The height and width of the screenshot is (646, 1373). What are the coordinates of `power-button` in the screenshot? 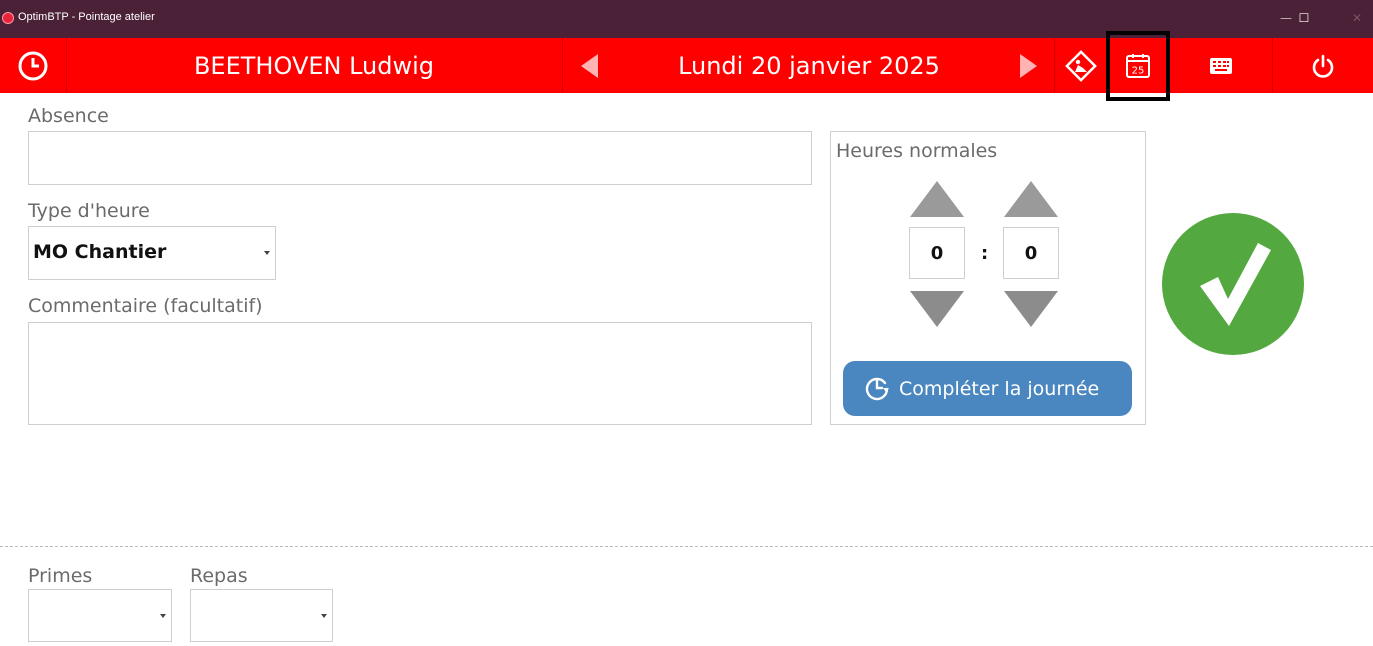 It's located at (1323, 65).